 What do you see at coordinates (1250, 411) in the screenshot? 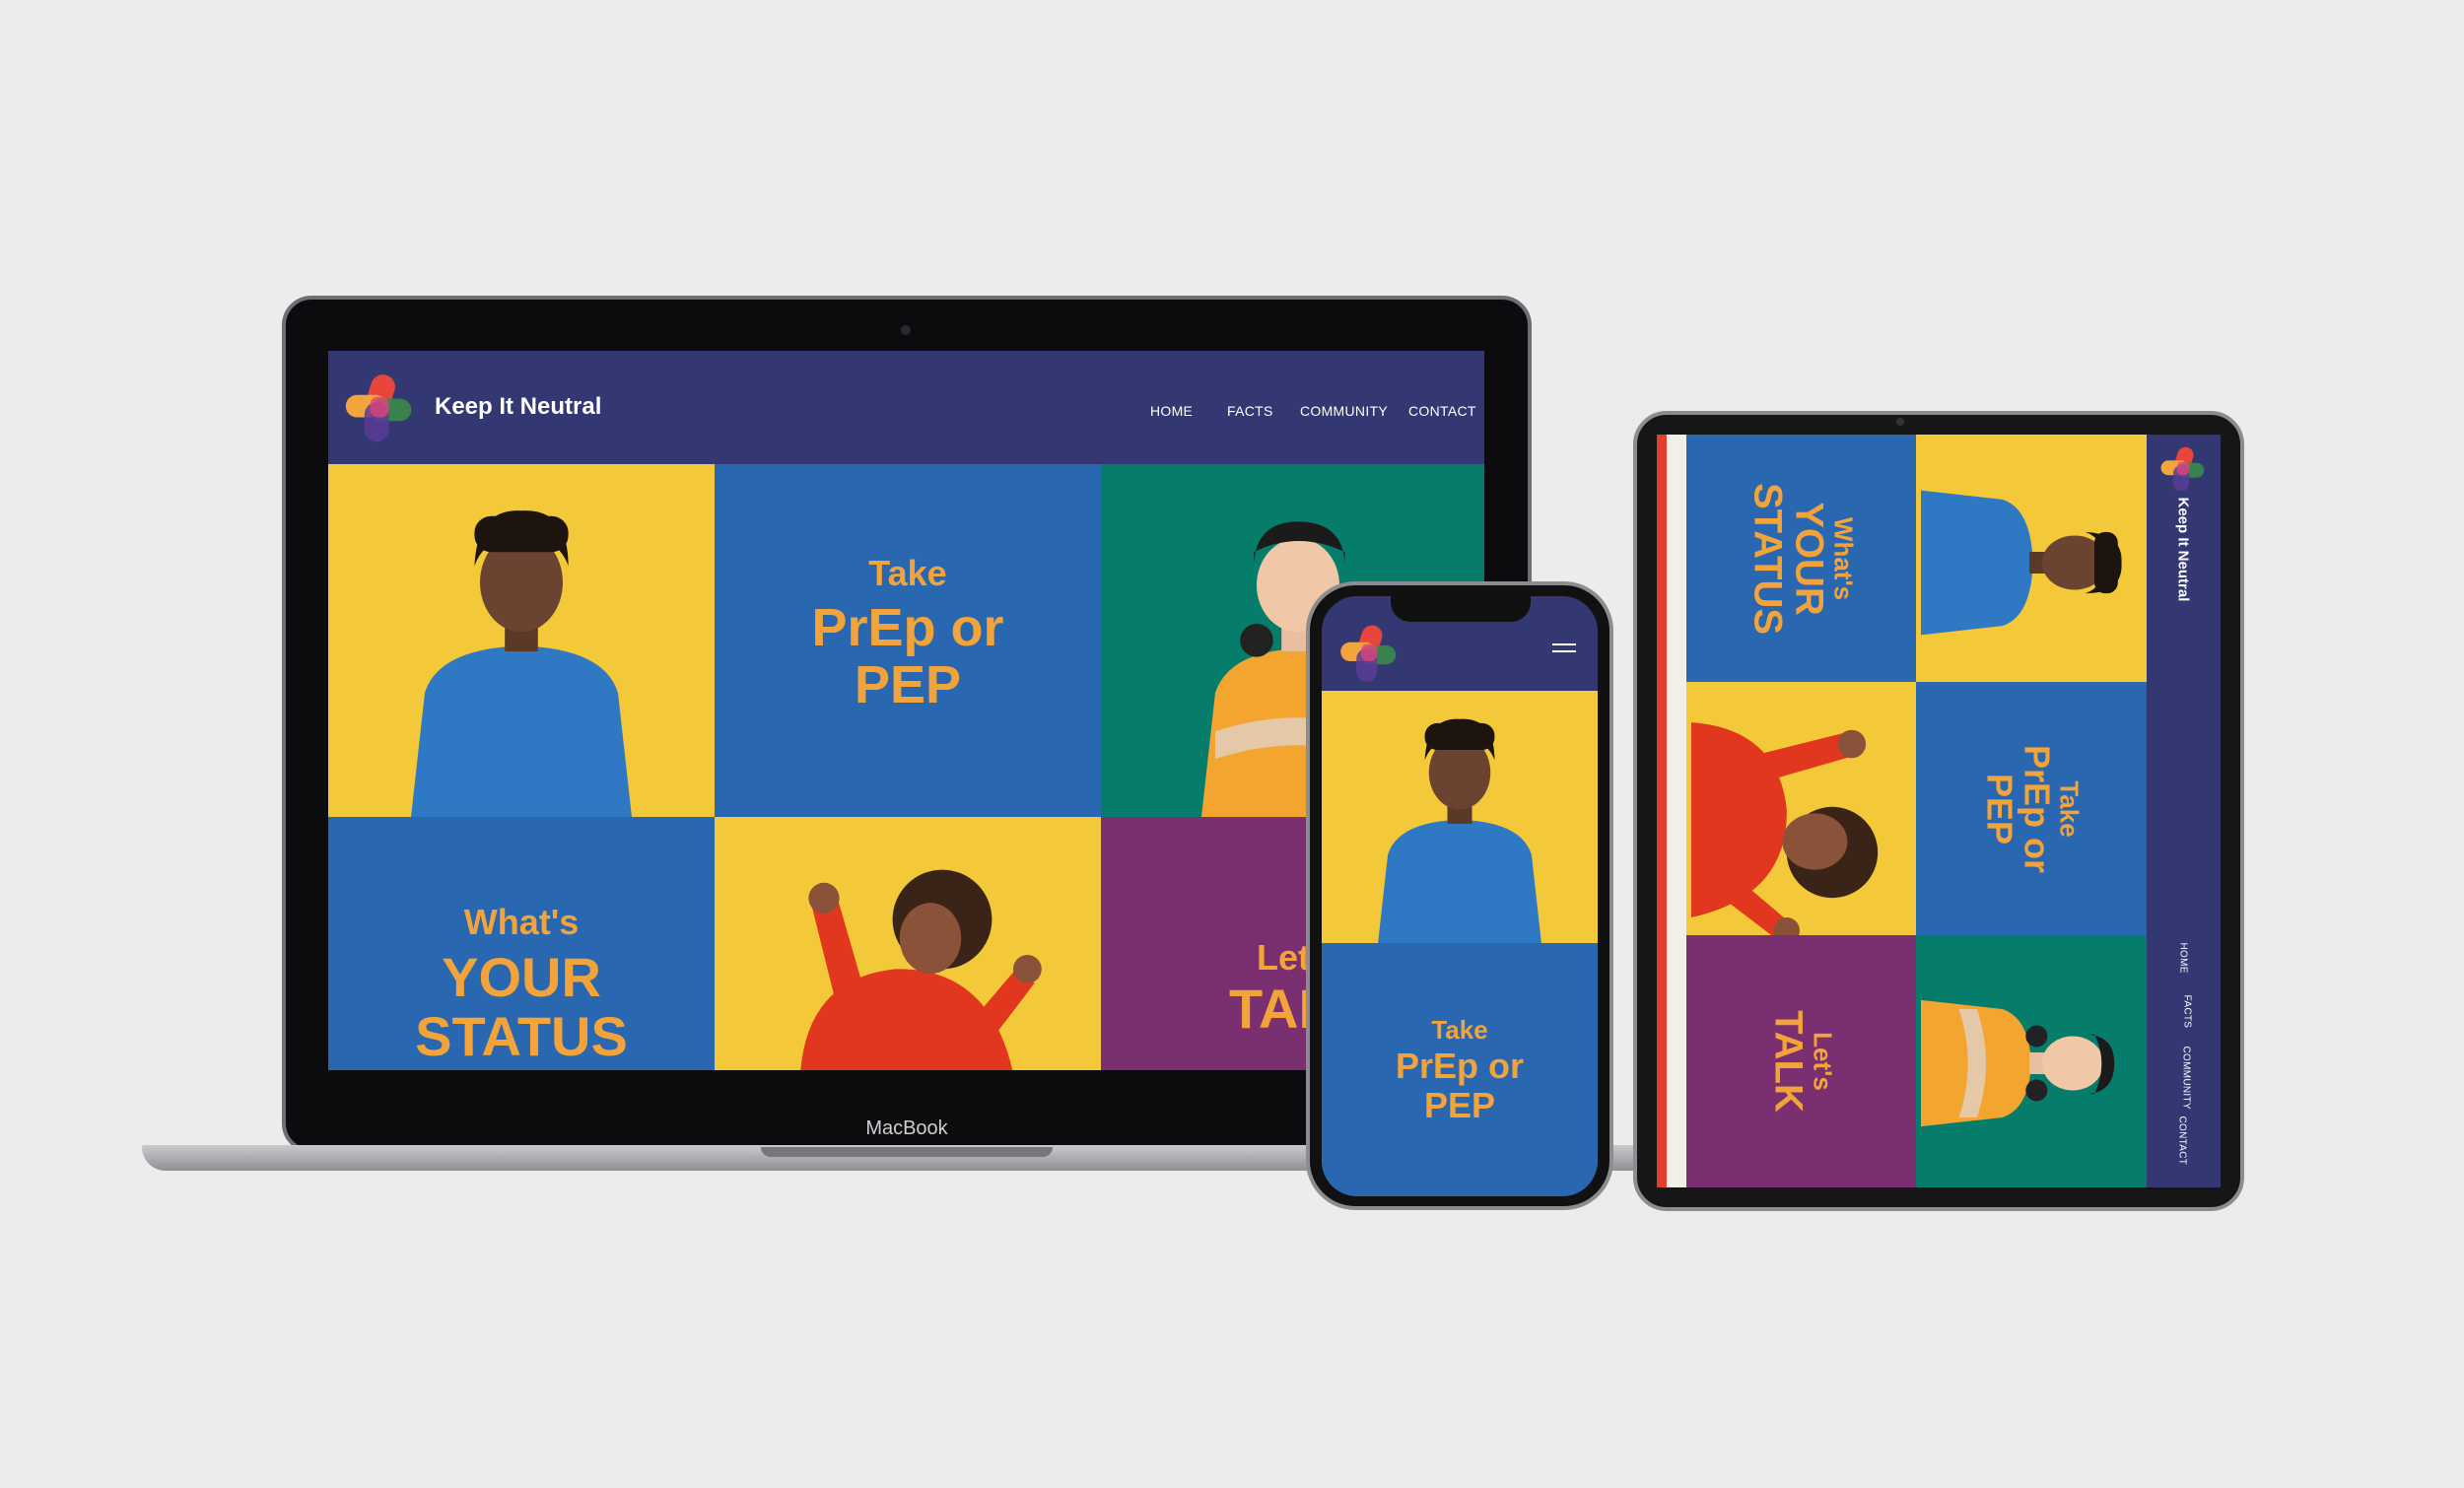
I see `nav-facts: FACTS` at bounding box center [1250, 411].